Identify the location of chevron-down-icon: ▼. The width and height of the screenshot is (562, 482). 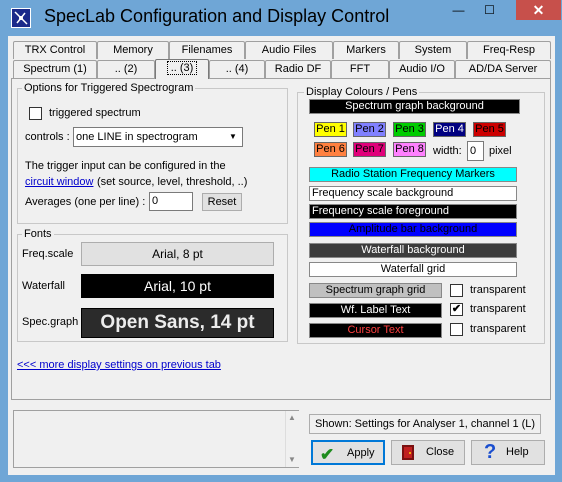
(233, 137).